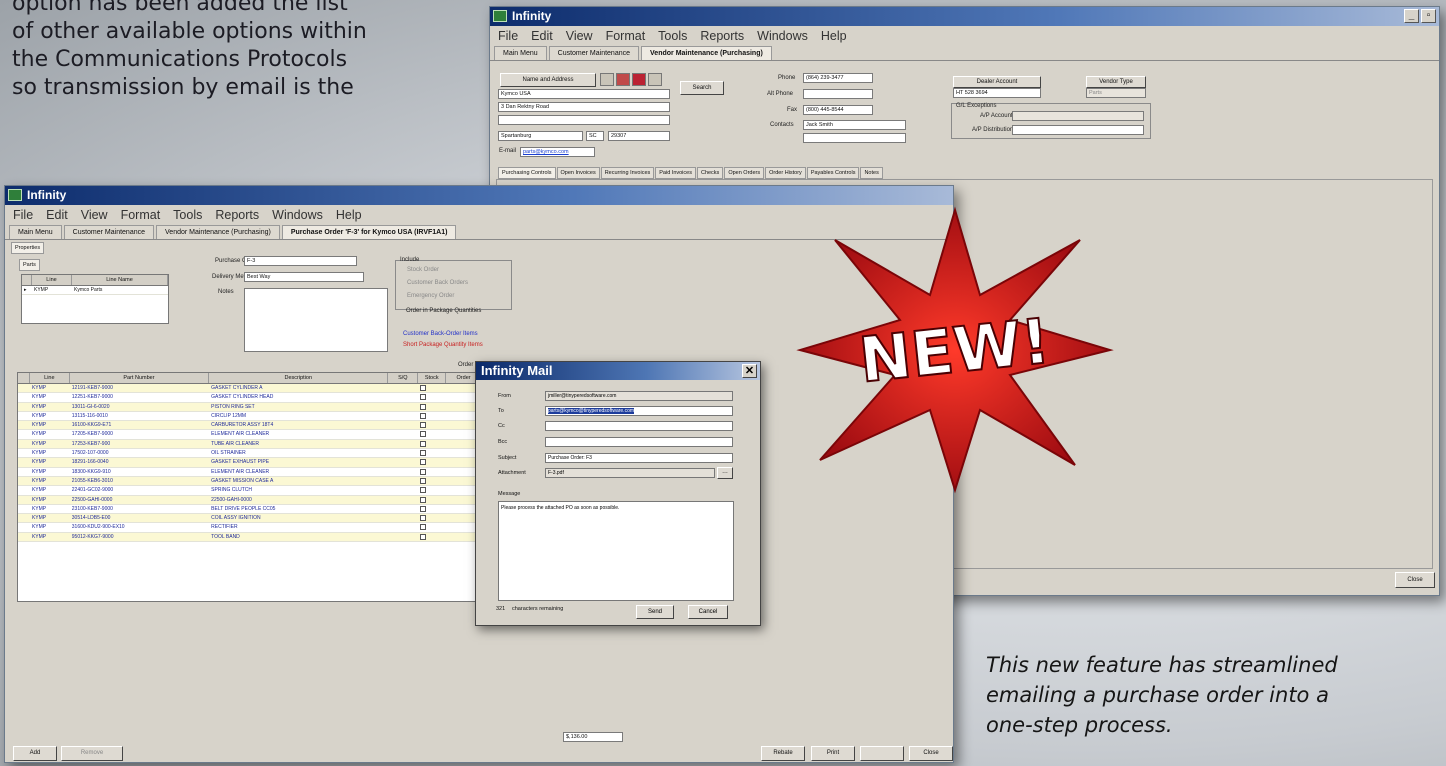  Describe the element at coordinates (1428, 16) in the screenshot. I see `restore-button: ▫` at that location.